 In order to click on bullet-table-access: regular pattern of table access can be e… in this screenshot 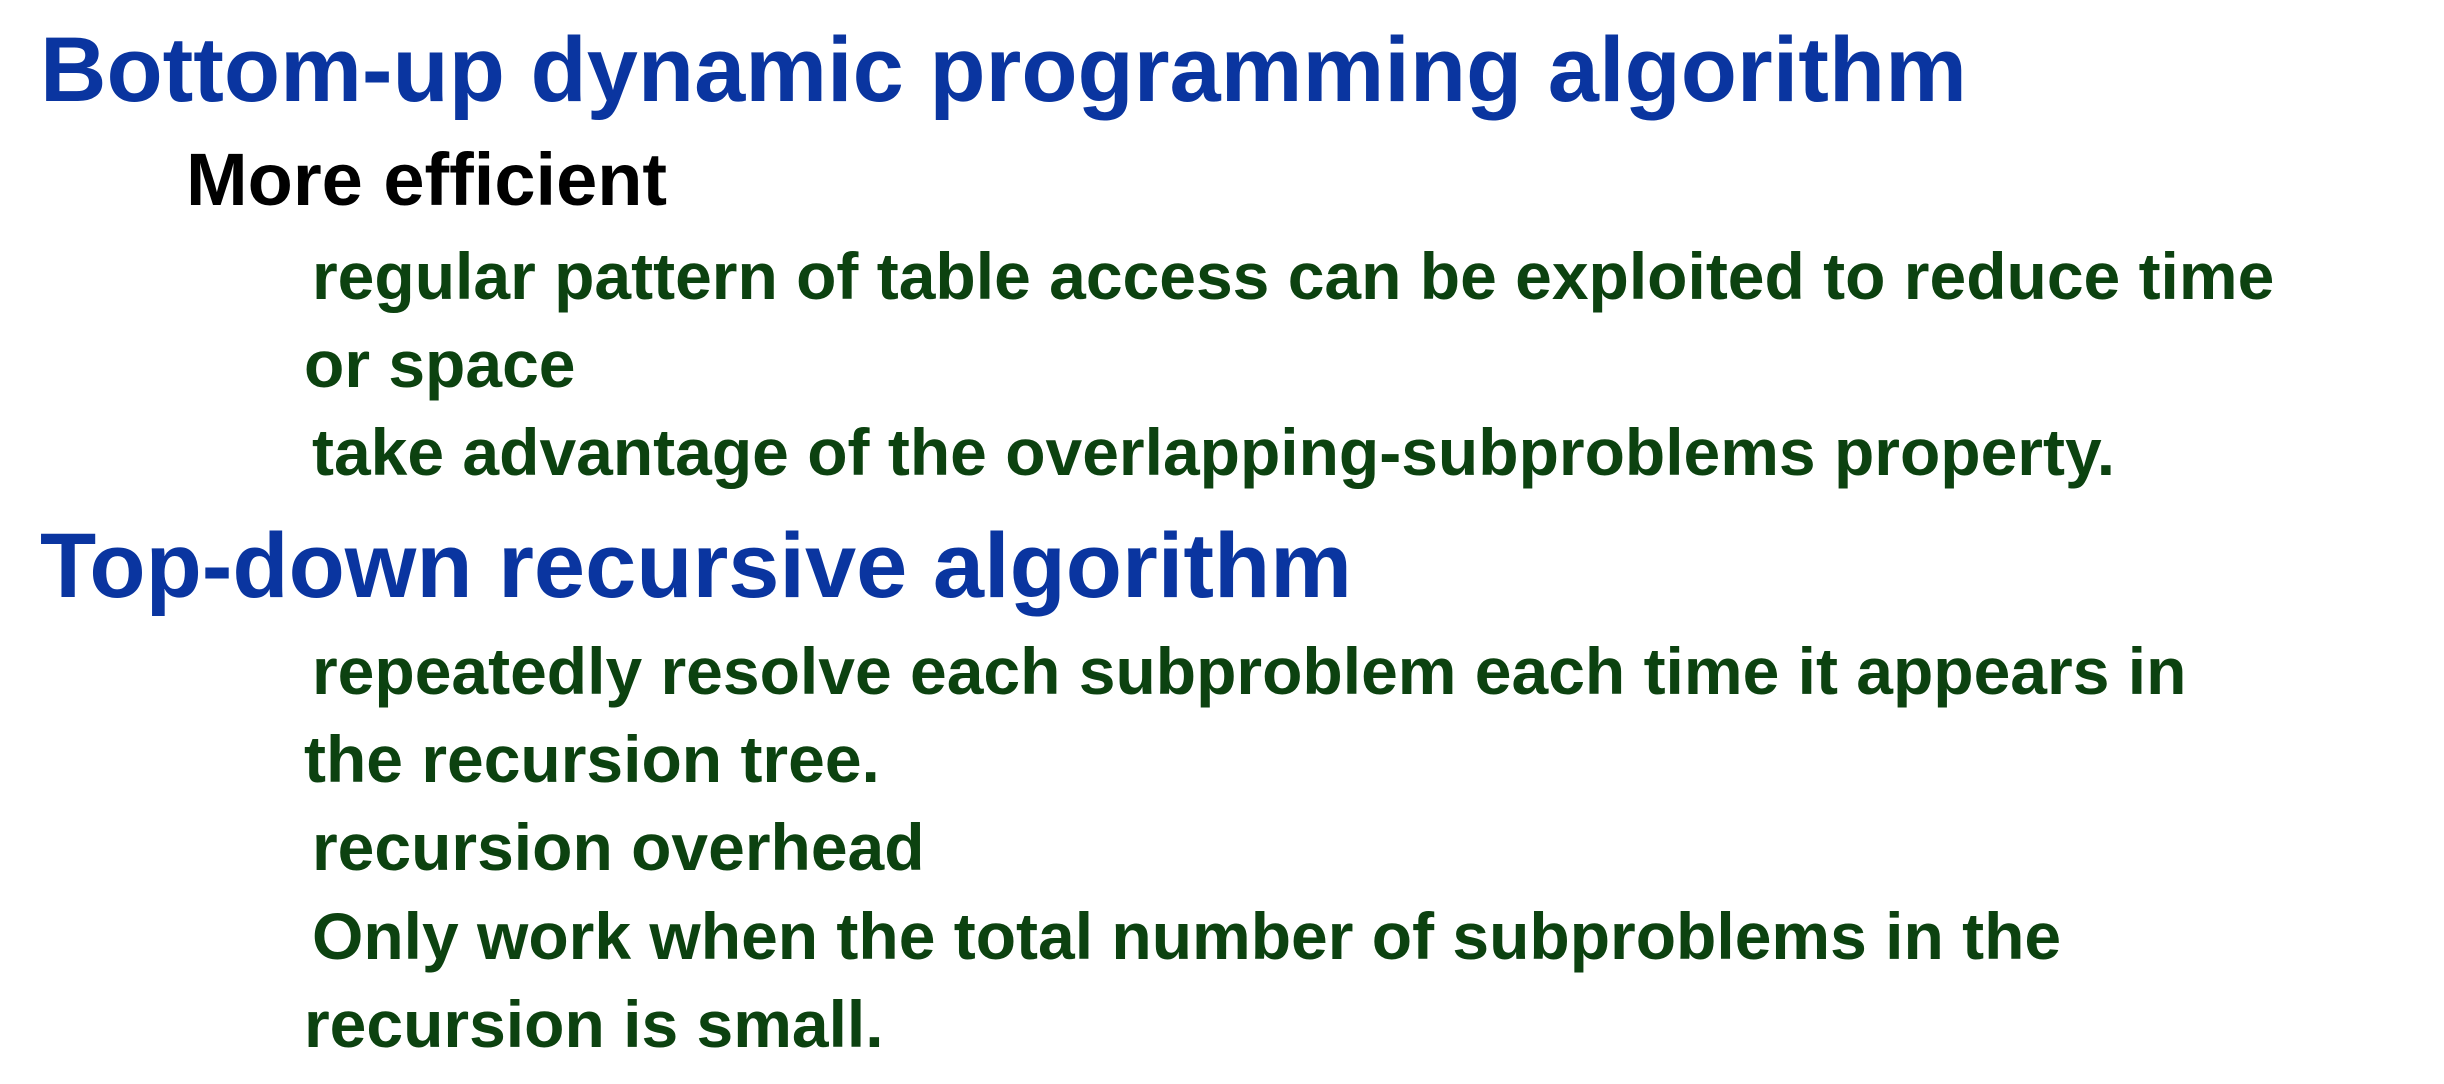, I will do `click(1293, 276)`.